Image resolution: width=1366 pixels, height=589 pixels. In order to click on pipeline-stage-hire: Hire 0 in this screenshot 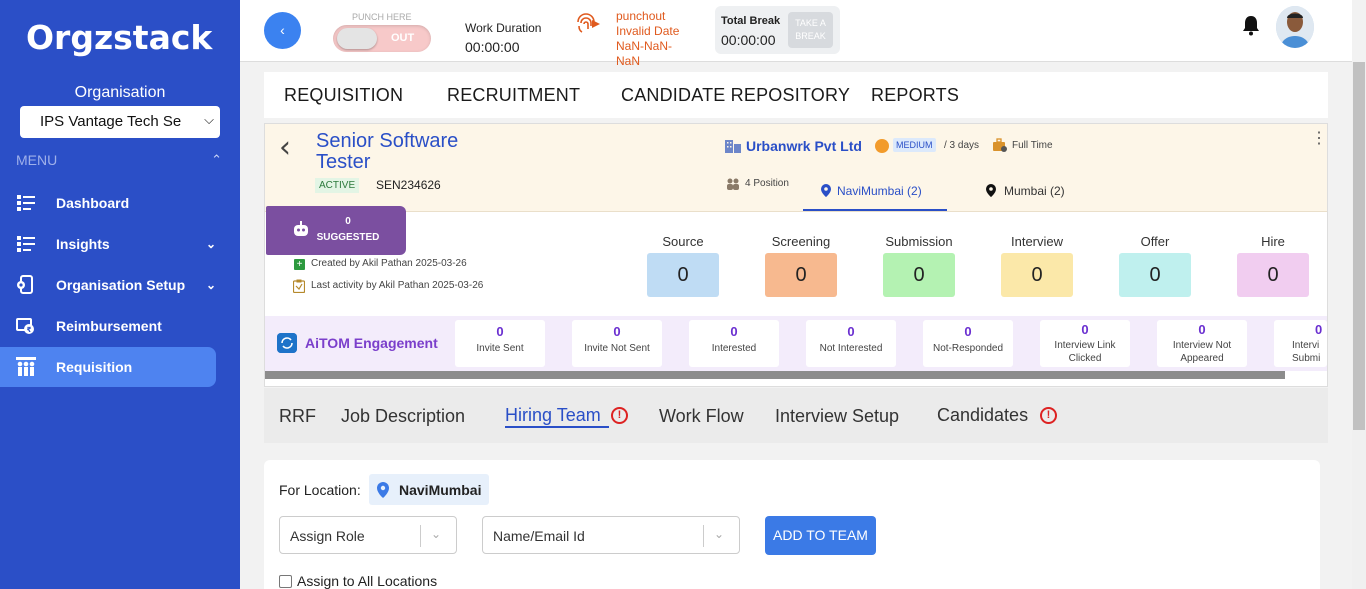, I will do `click(1273, 265)`.